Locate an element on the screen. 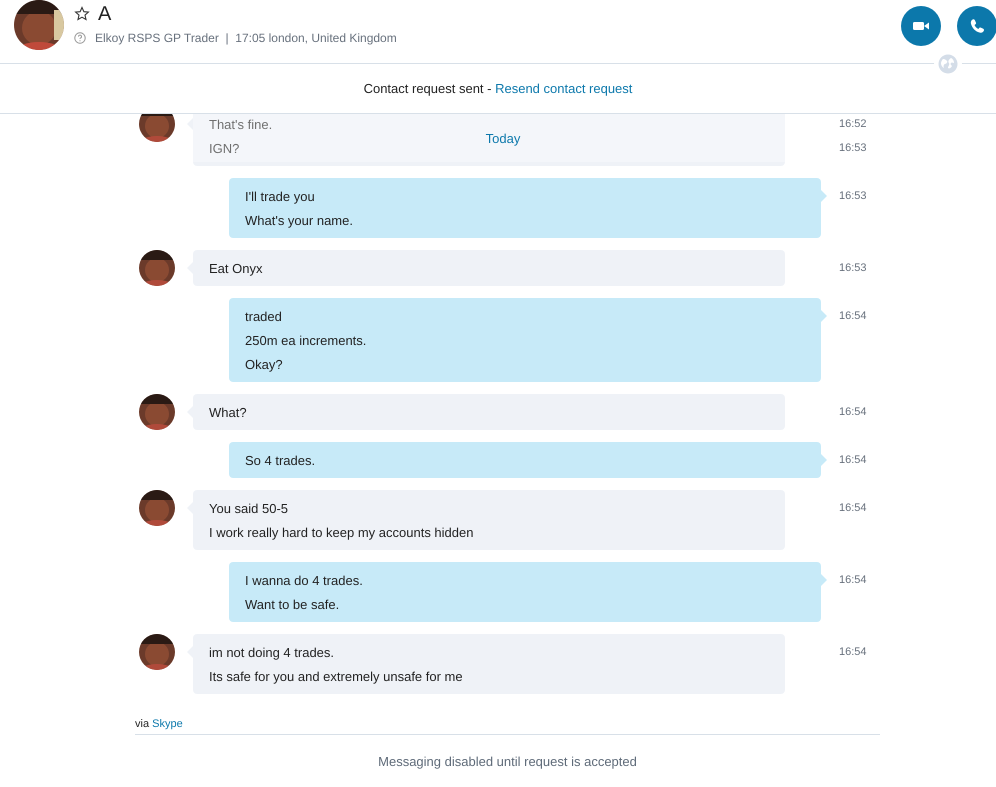 The height and width of the screenshot is (787, 996). message-text: traded is located at coordinates (263, 316).